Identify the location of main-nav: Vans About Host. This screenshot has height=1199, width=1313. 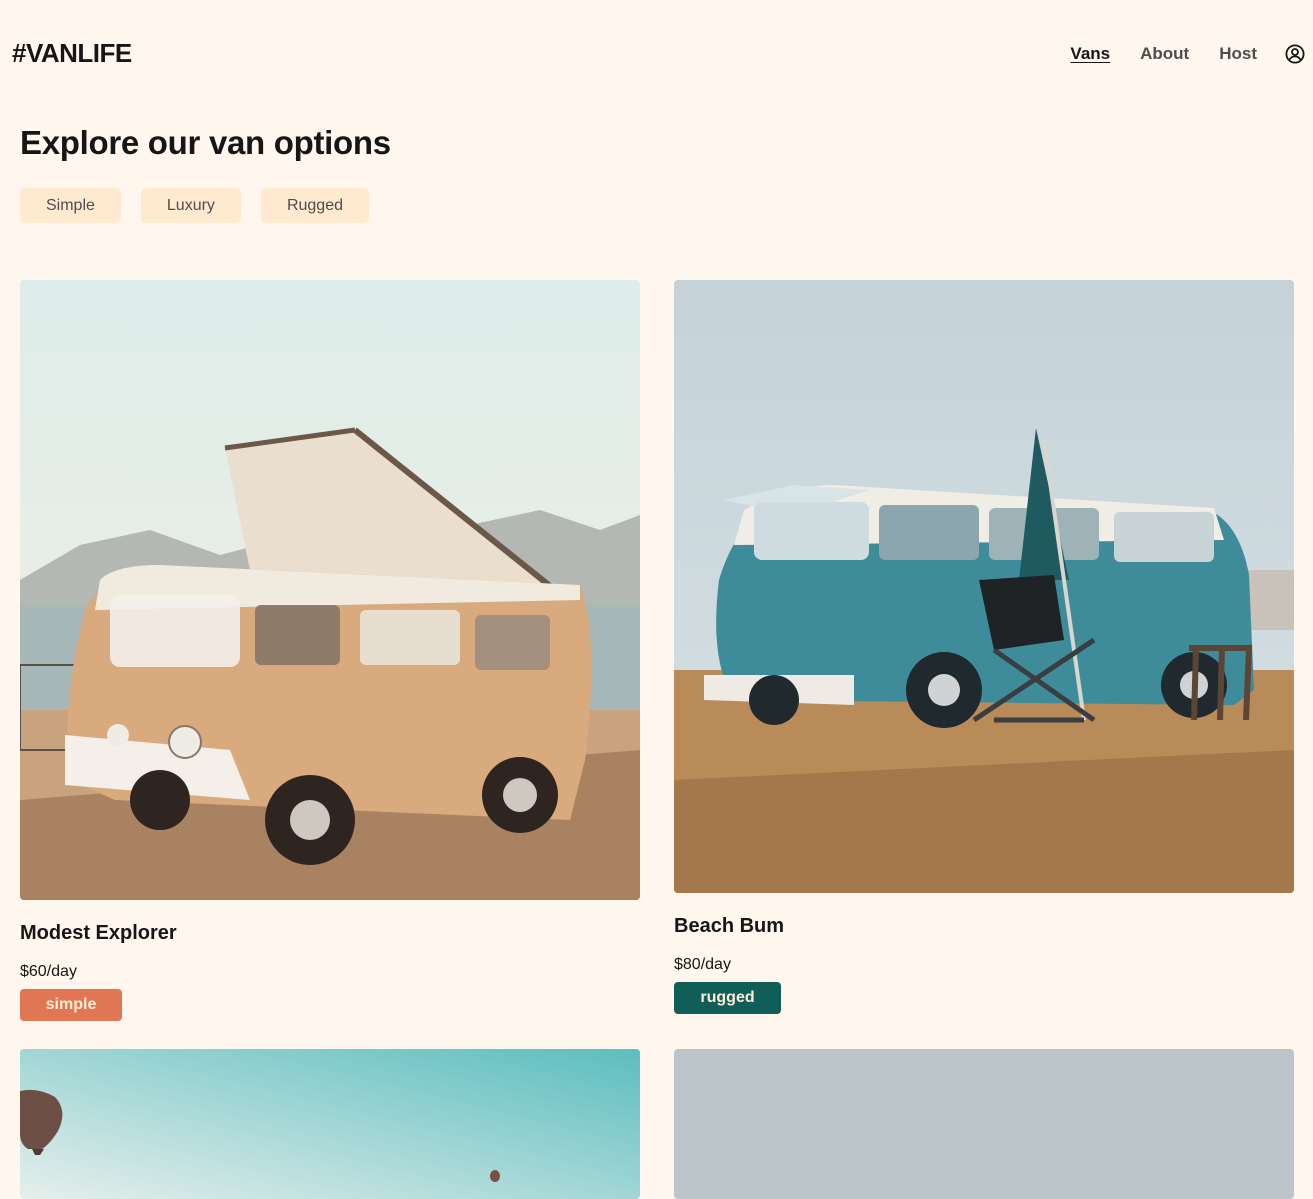
(1172, 54).